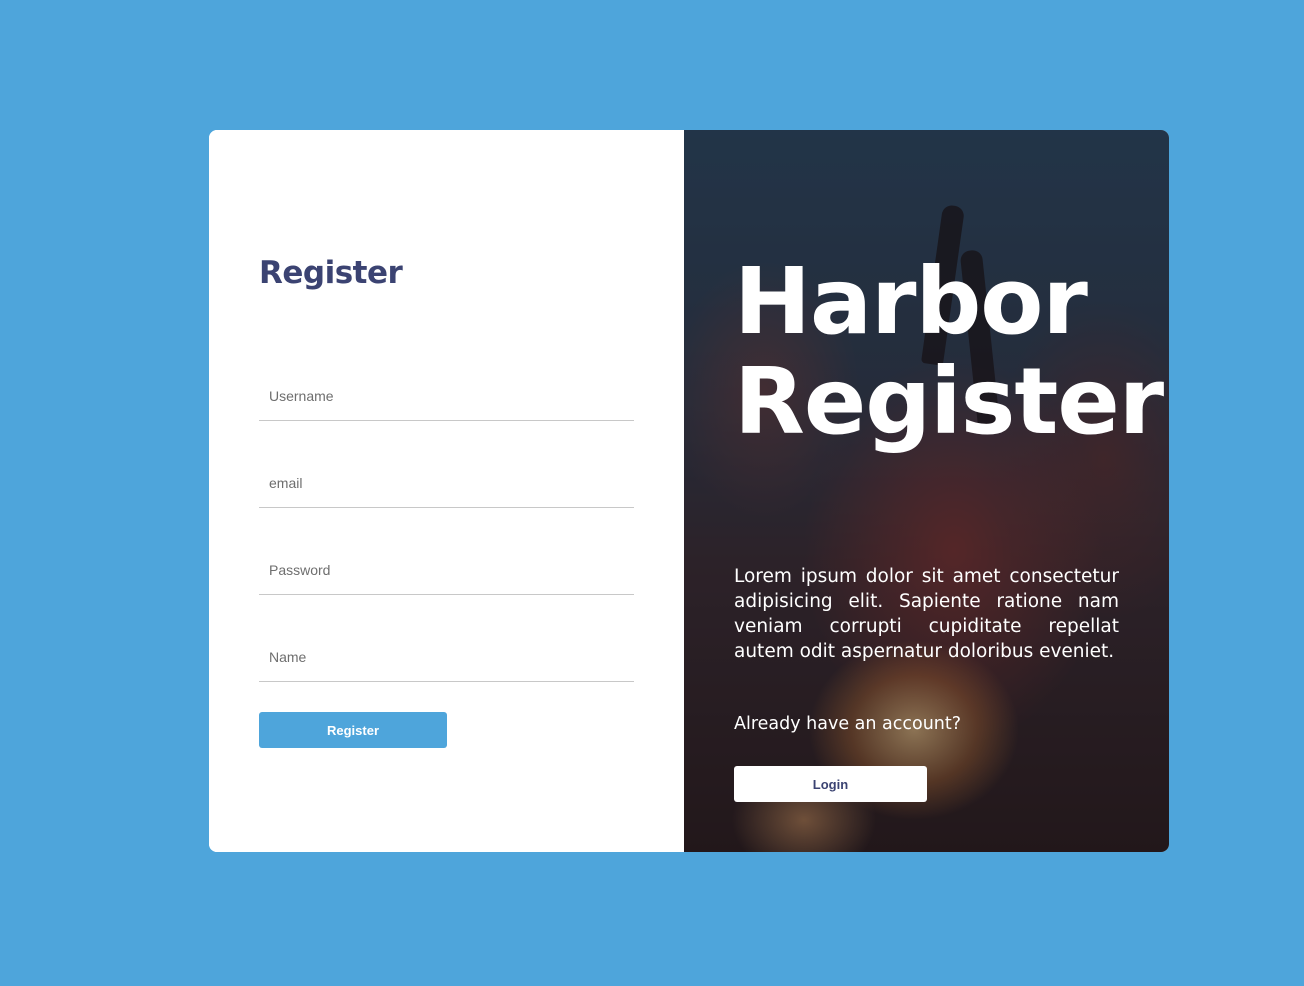 This screenshot has height=986, width=1304. Describe the element at coordinates (911, 301) in the screenshot. I see `hero-title-line1: Harbor` at that location.